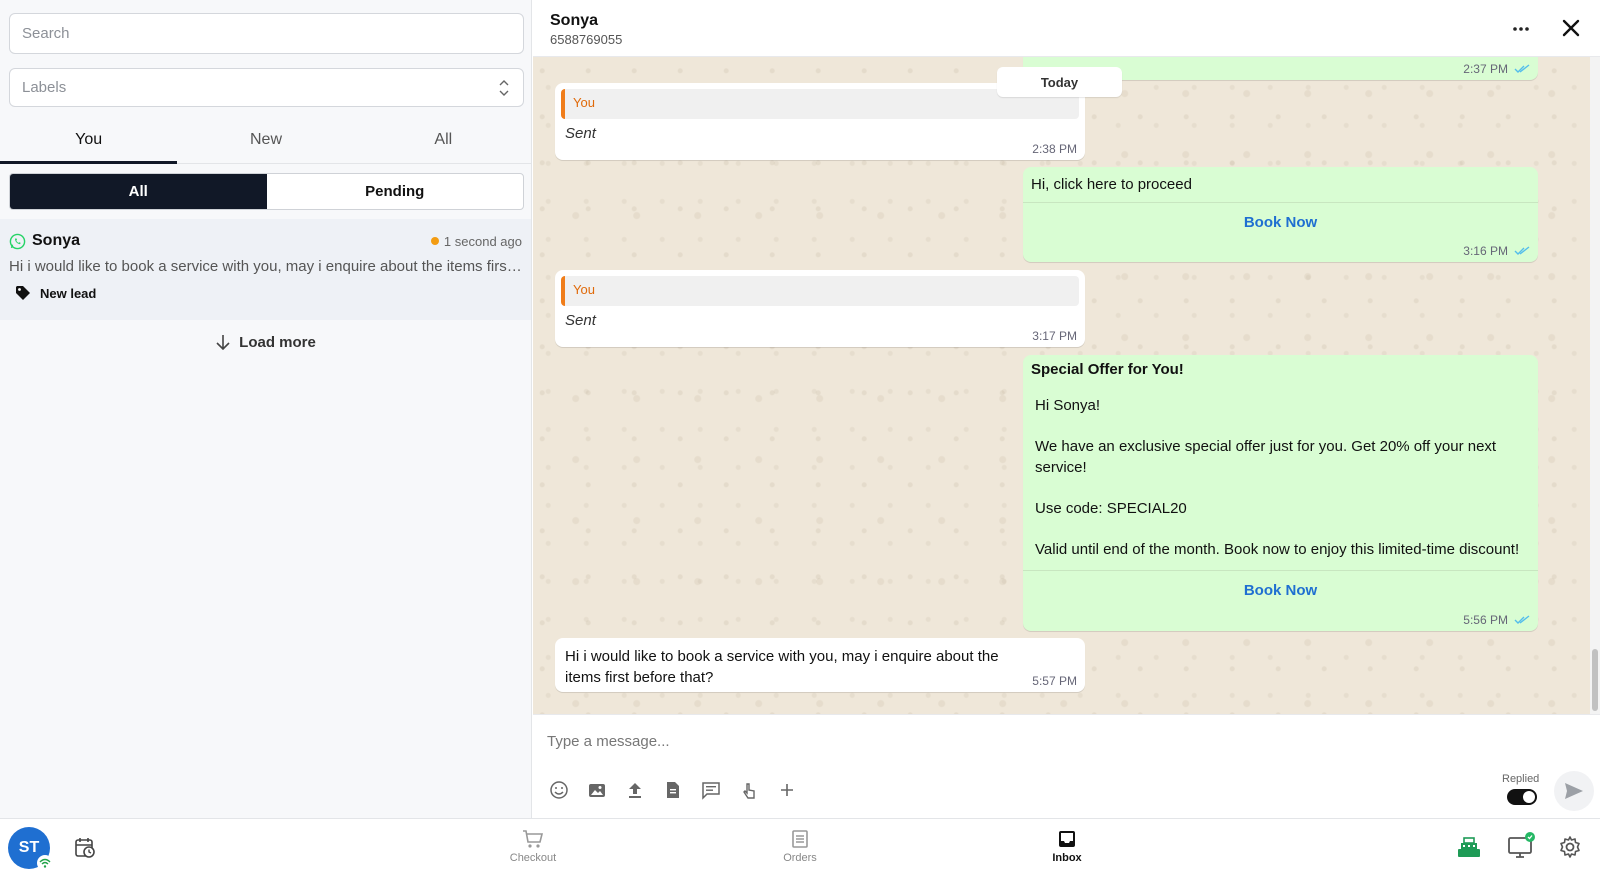  Describe the element at coordinates (1066, 766) in the screenshot. I see `message-composer: Replied` at that location.